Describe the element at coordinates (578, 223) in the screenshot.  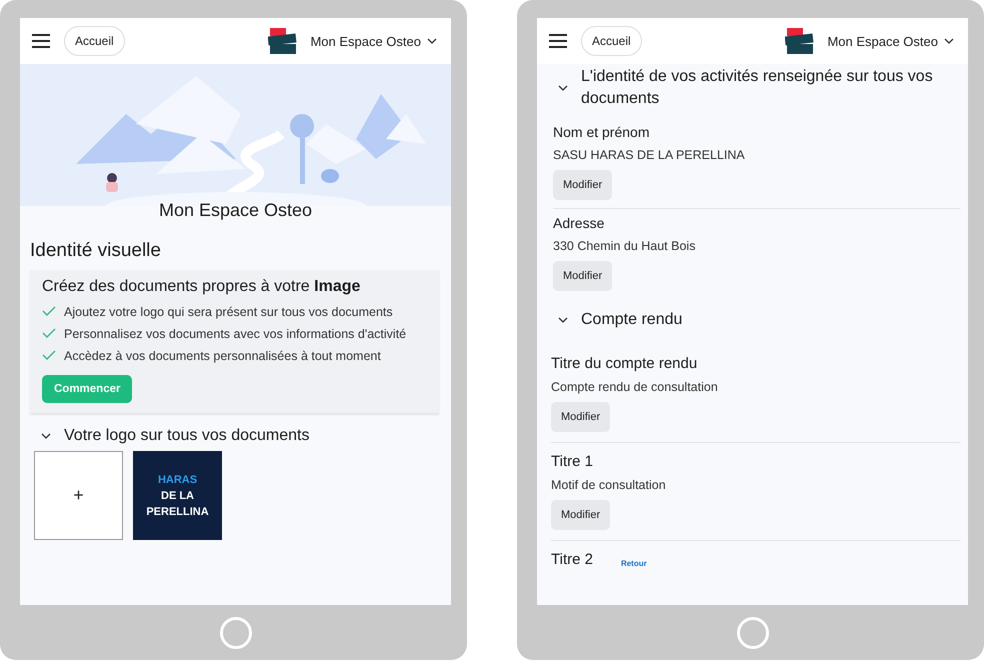
I see `field-label: Adresse` at that location.